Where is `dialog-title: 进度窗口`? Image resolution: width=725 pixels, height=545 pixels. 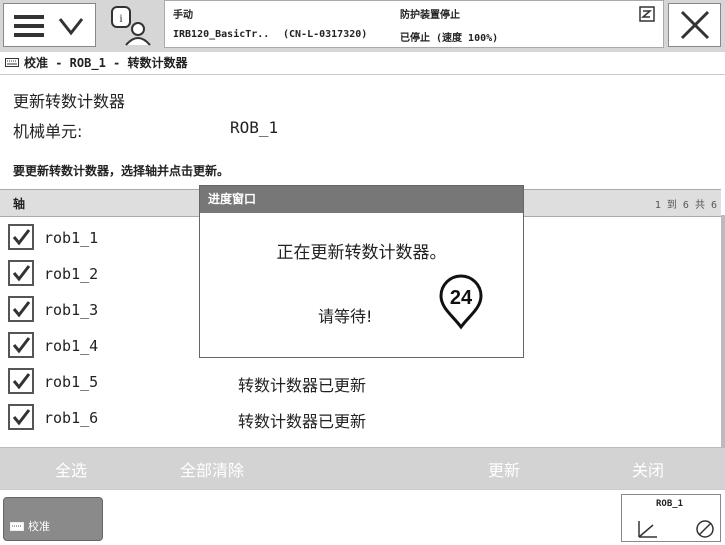 dialog-title: 进度窗口 is located at coordinates (361, 199).